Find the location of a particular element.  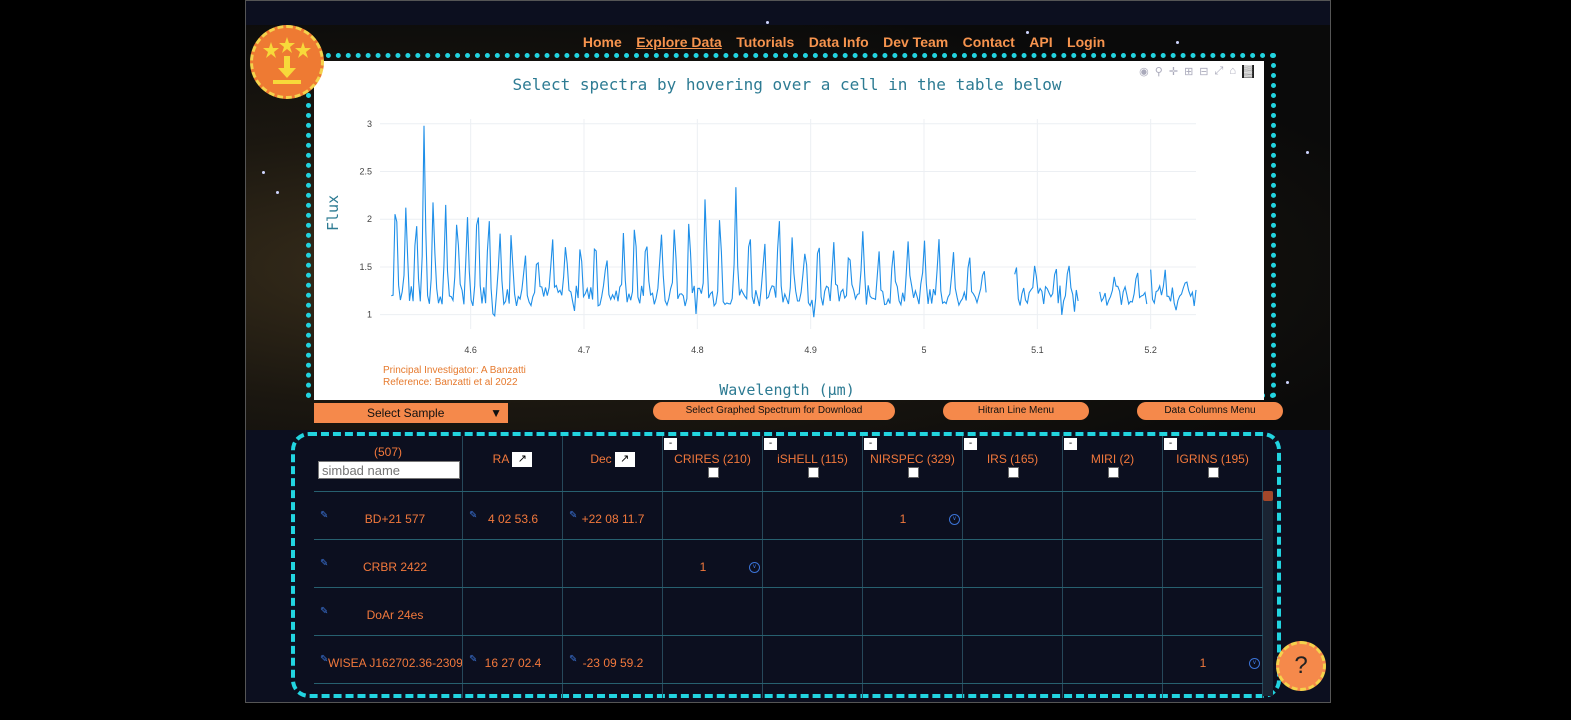

select-sample-dropdown: Select Sample ▼ is located at coordinates (411, 413).